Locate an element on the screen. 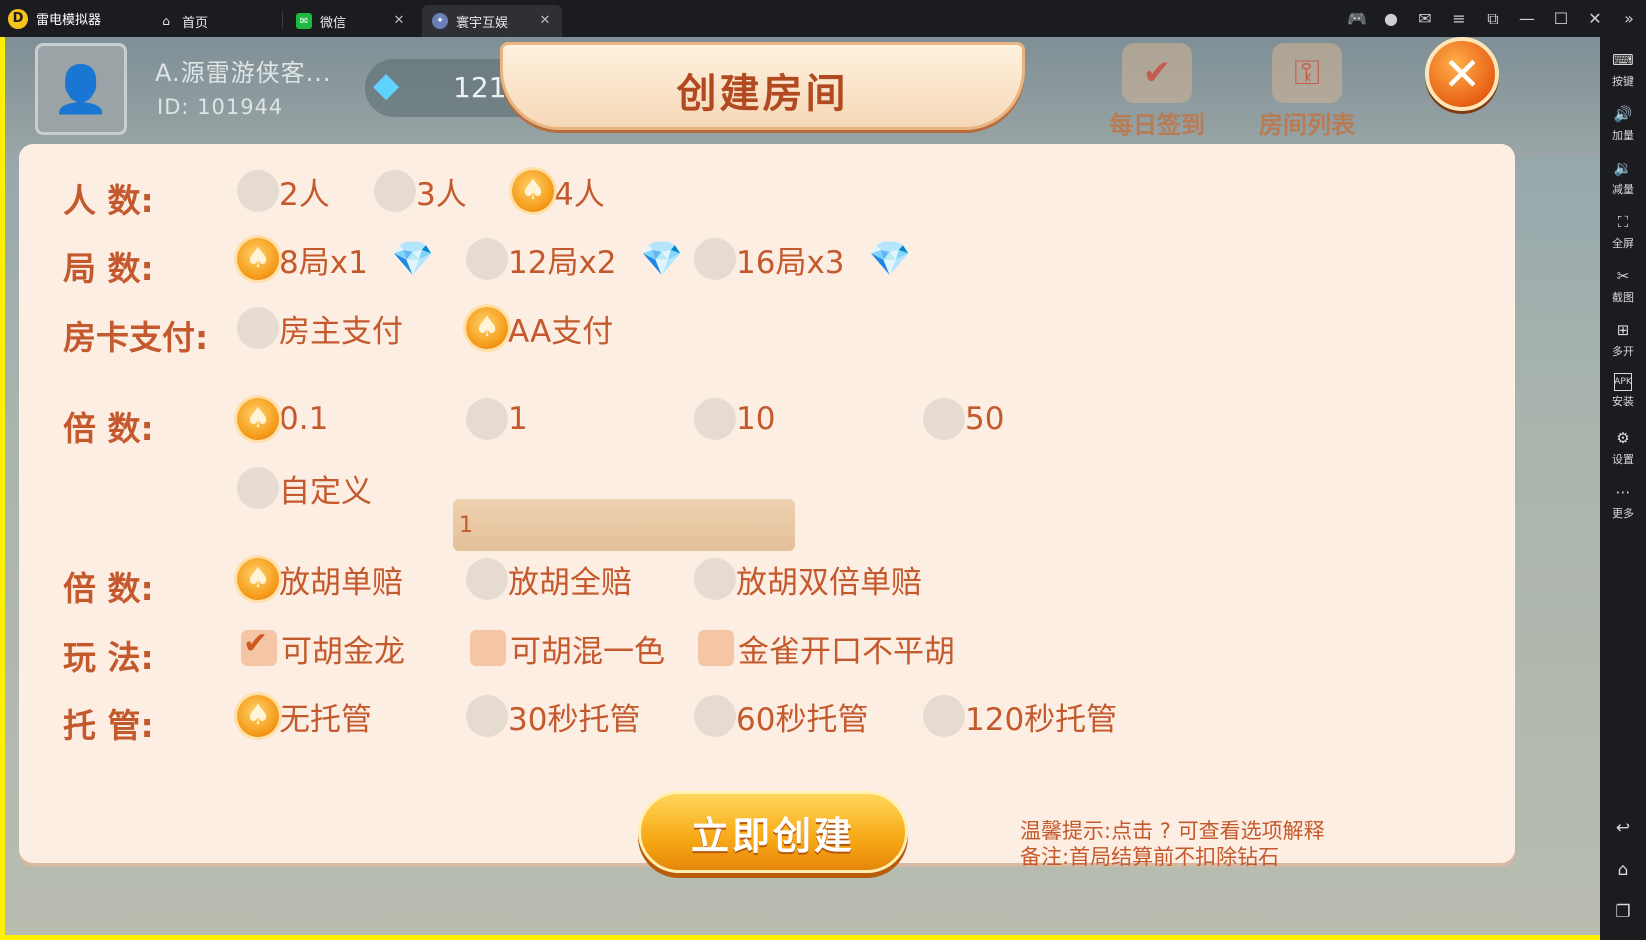 The height and width of the screenshot is (940, 1646). option-label: 8局x1 is located at coordinates (323, 262).